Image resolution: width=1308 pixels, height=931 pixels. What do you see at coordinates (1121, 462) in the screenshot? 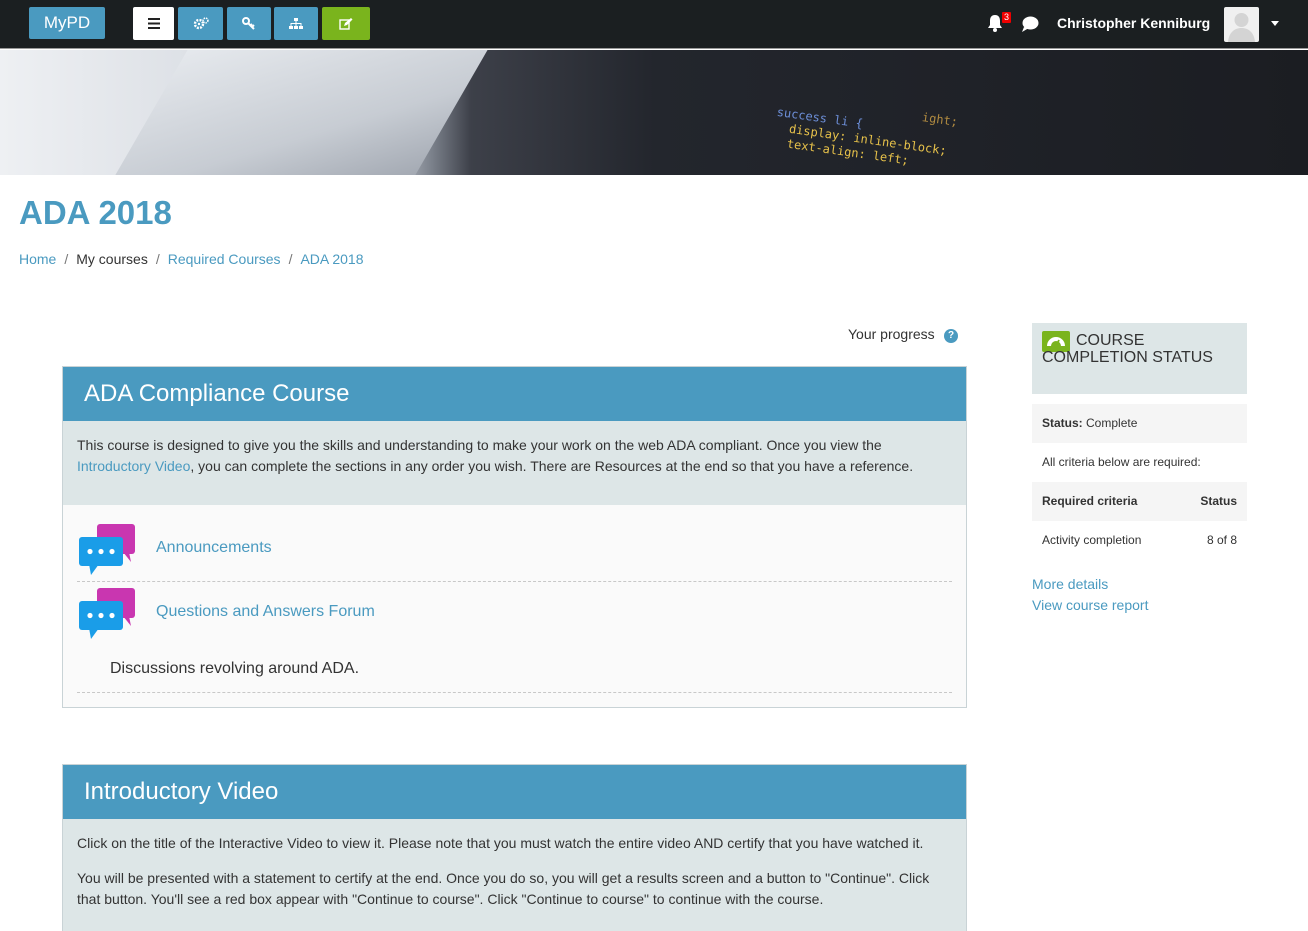
I see `criteria-note: All criteria below are required:` at bounding box center [1121, 462].